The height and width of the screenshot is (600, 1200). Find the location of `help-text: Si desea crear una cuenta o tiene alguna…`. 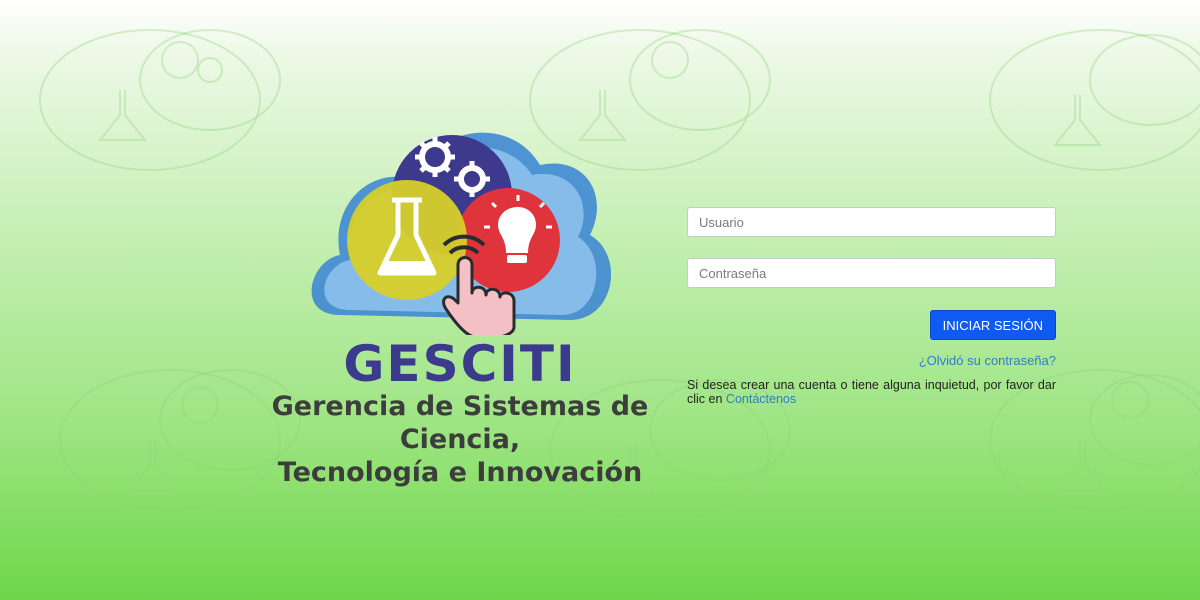

help-text: Si desea crear una cuenta o tiene alguna… is located at coordinates (871, 392).